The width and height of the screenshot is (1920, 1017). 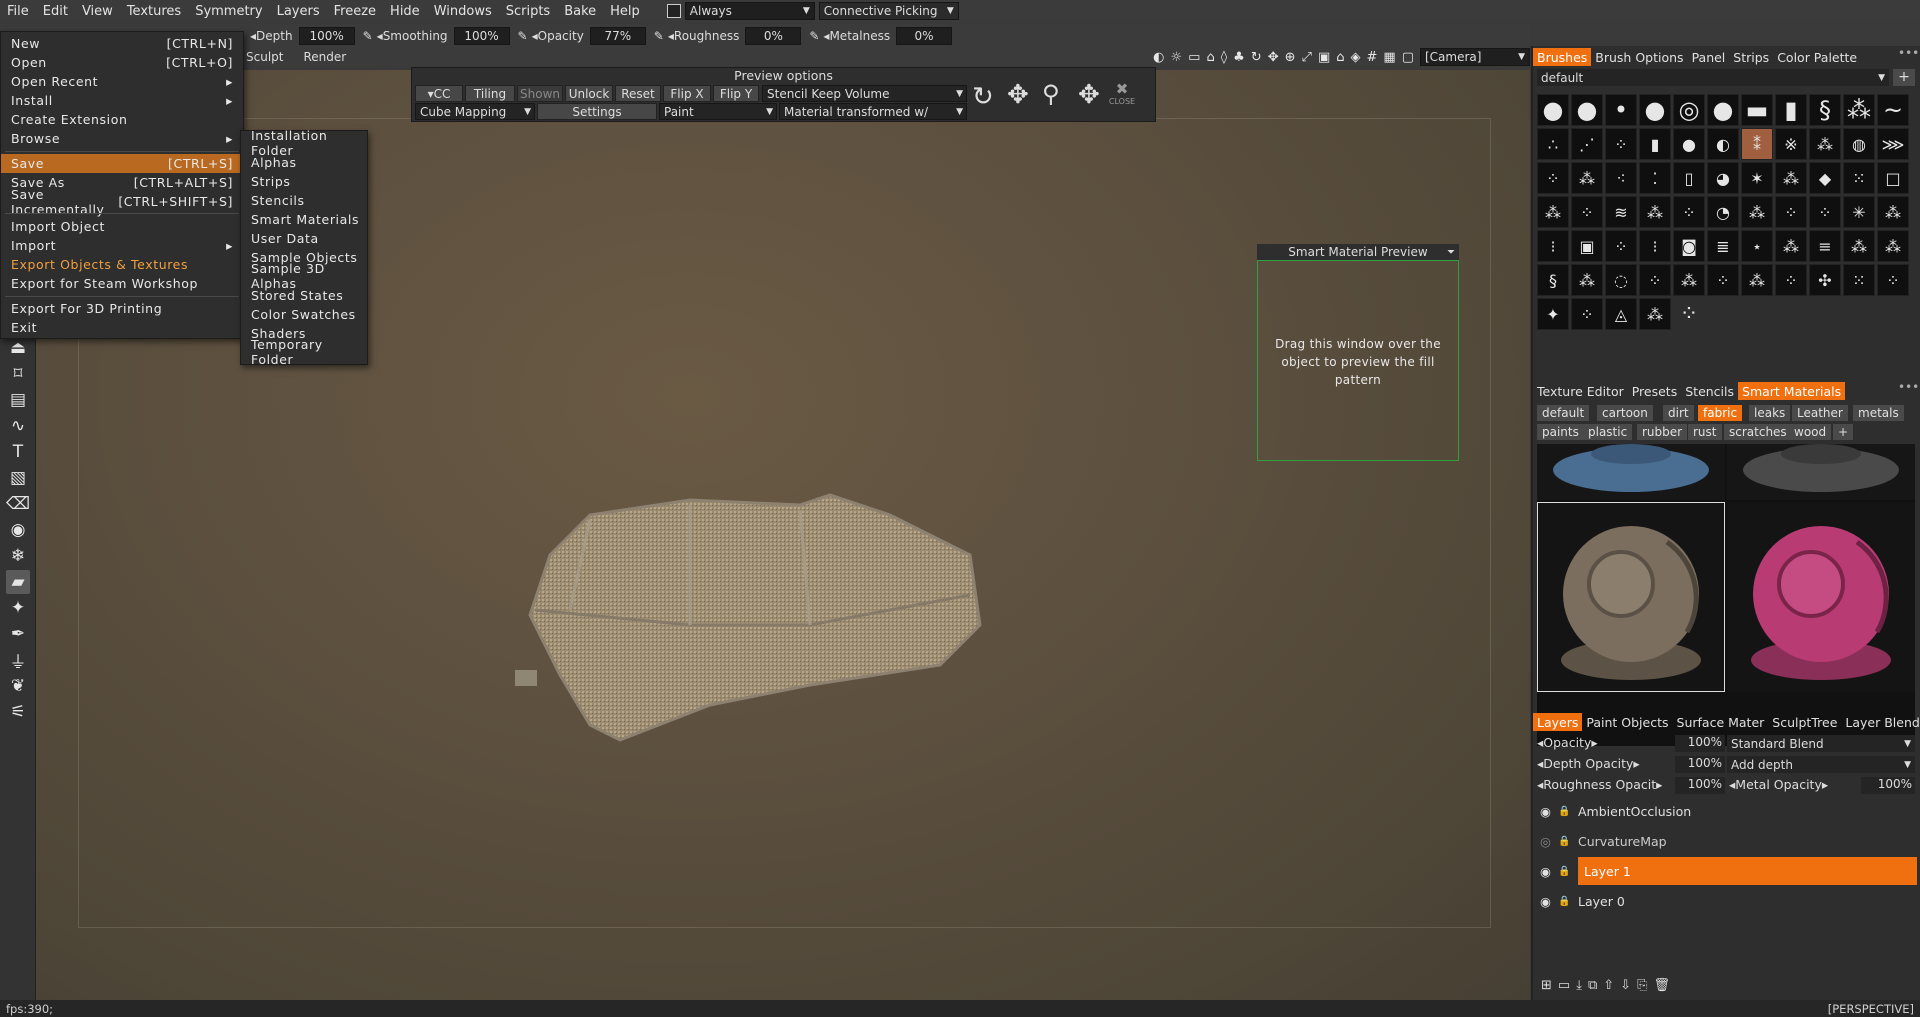 What do you see at coordinates (1705, 432) in the screenshot?
I see `category-rust: rust` at bounding box center [1705, 432].